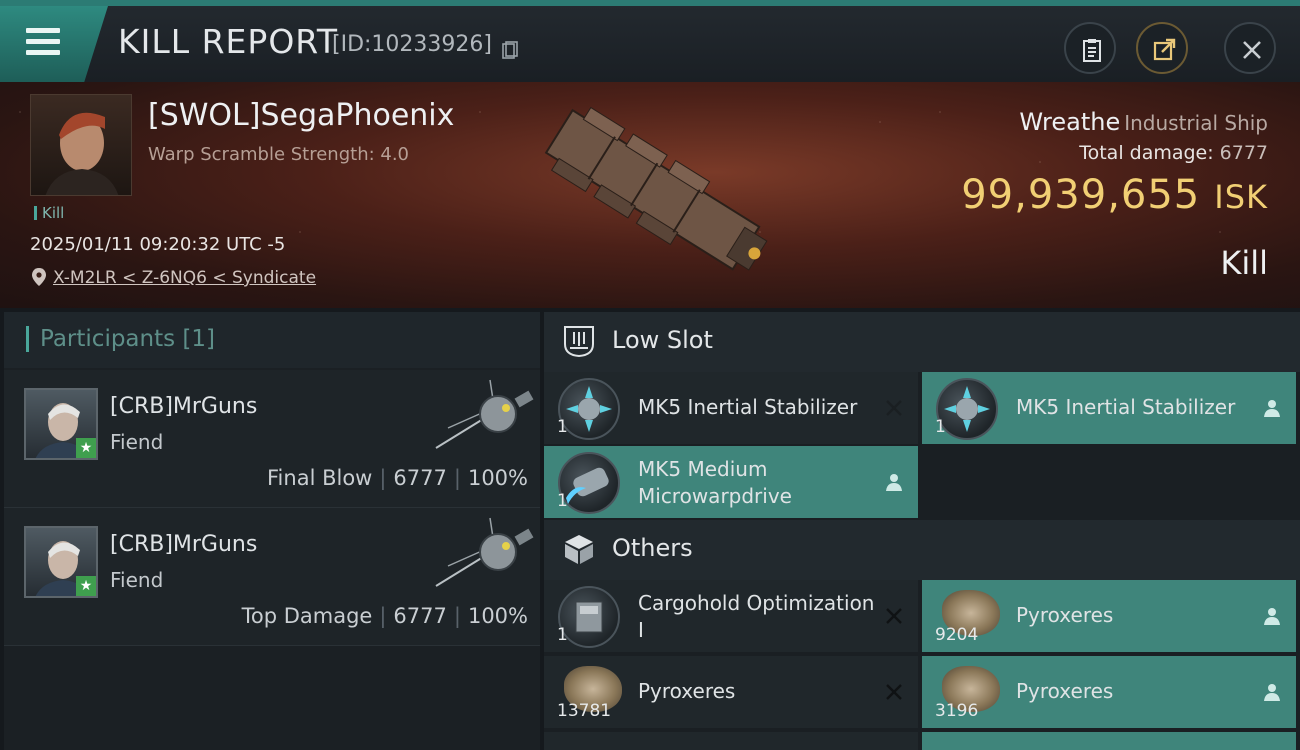 The image size is (1300, 750). I want to click on total-damage-value: 6777, so click(1243, 153).